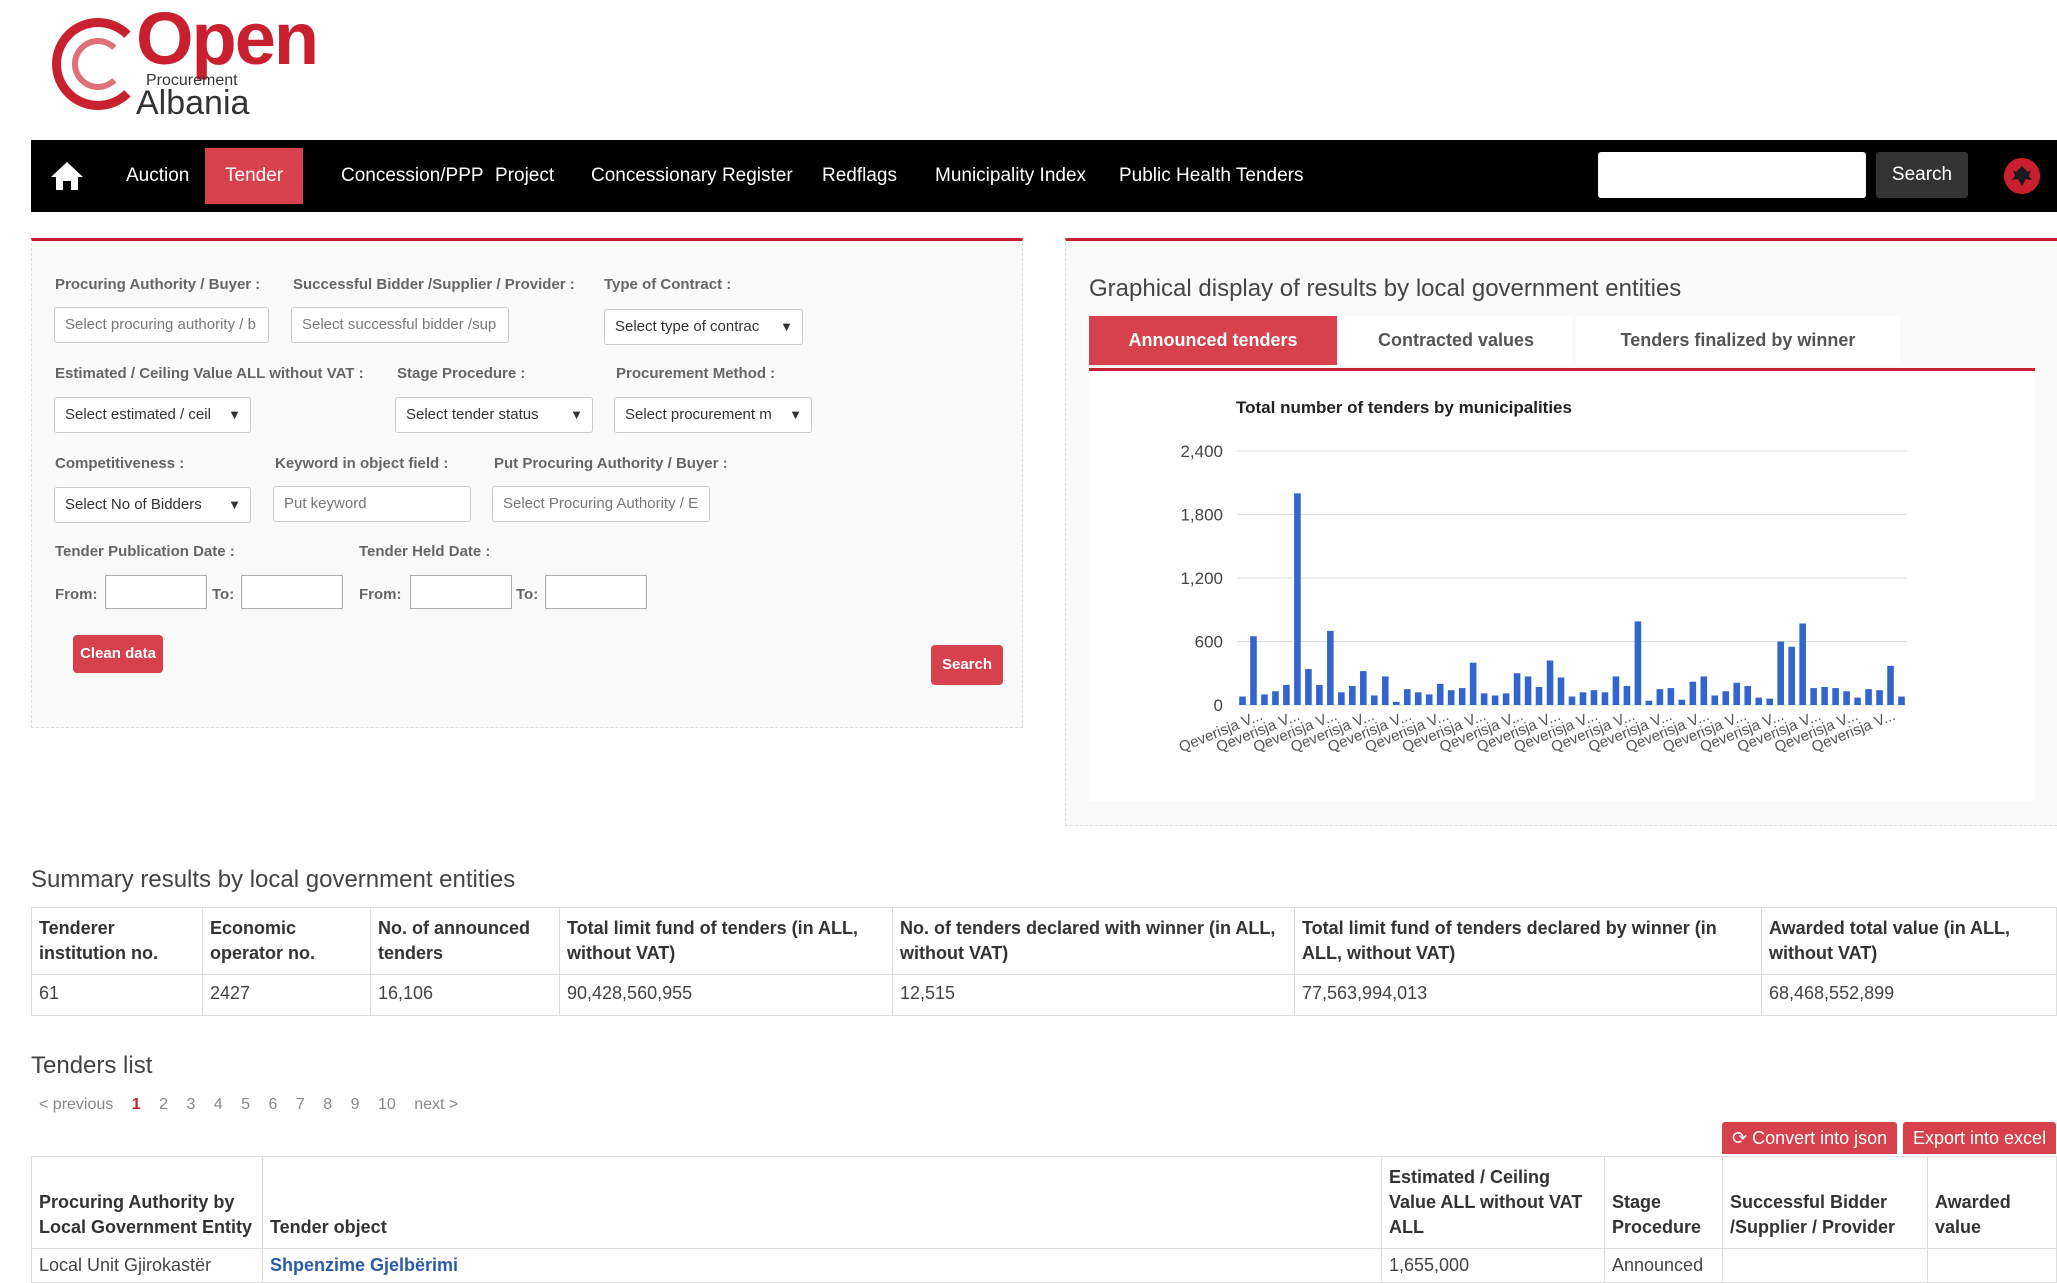  What do you see at coordinates (859, 176) in the screenshot?
I see `nav-item-redflags: Redflags` at bounding box center [859, 176].